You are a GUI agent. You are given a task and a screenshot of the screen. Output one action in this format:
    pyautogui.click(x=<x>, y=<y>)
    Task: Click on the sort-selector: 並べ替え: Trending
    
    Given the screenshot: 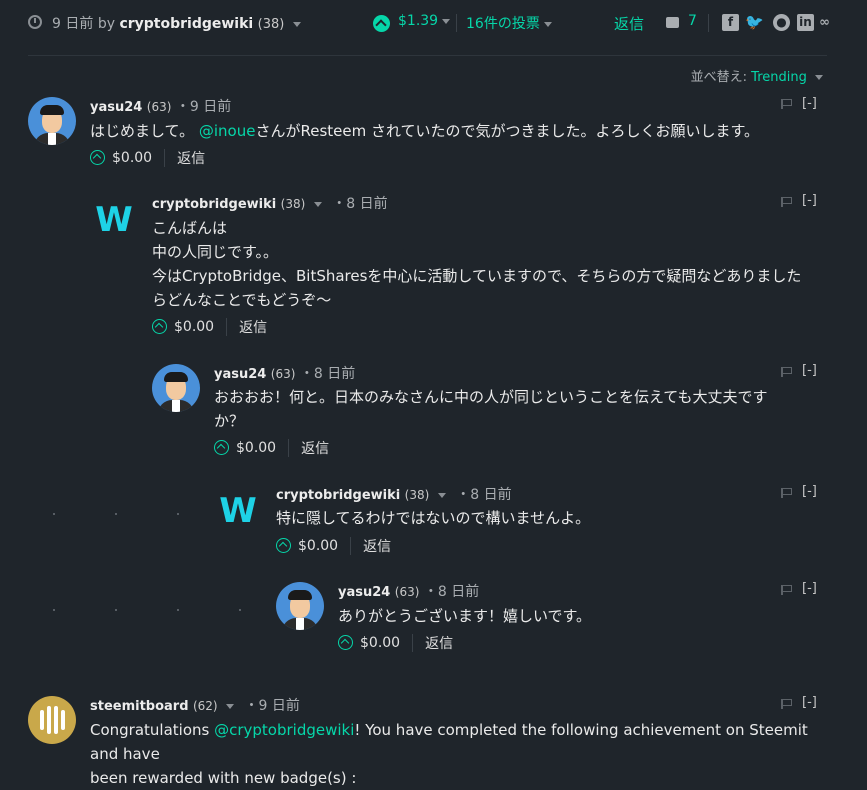 What is the action you would take?
    pyautogui.click(x=757, y=75)
    